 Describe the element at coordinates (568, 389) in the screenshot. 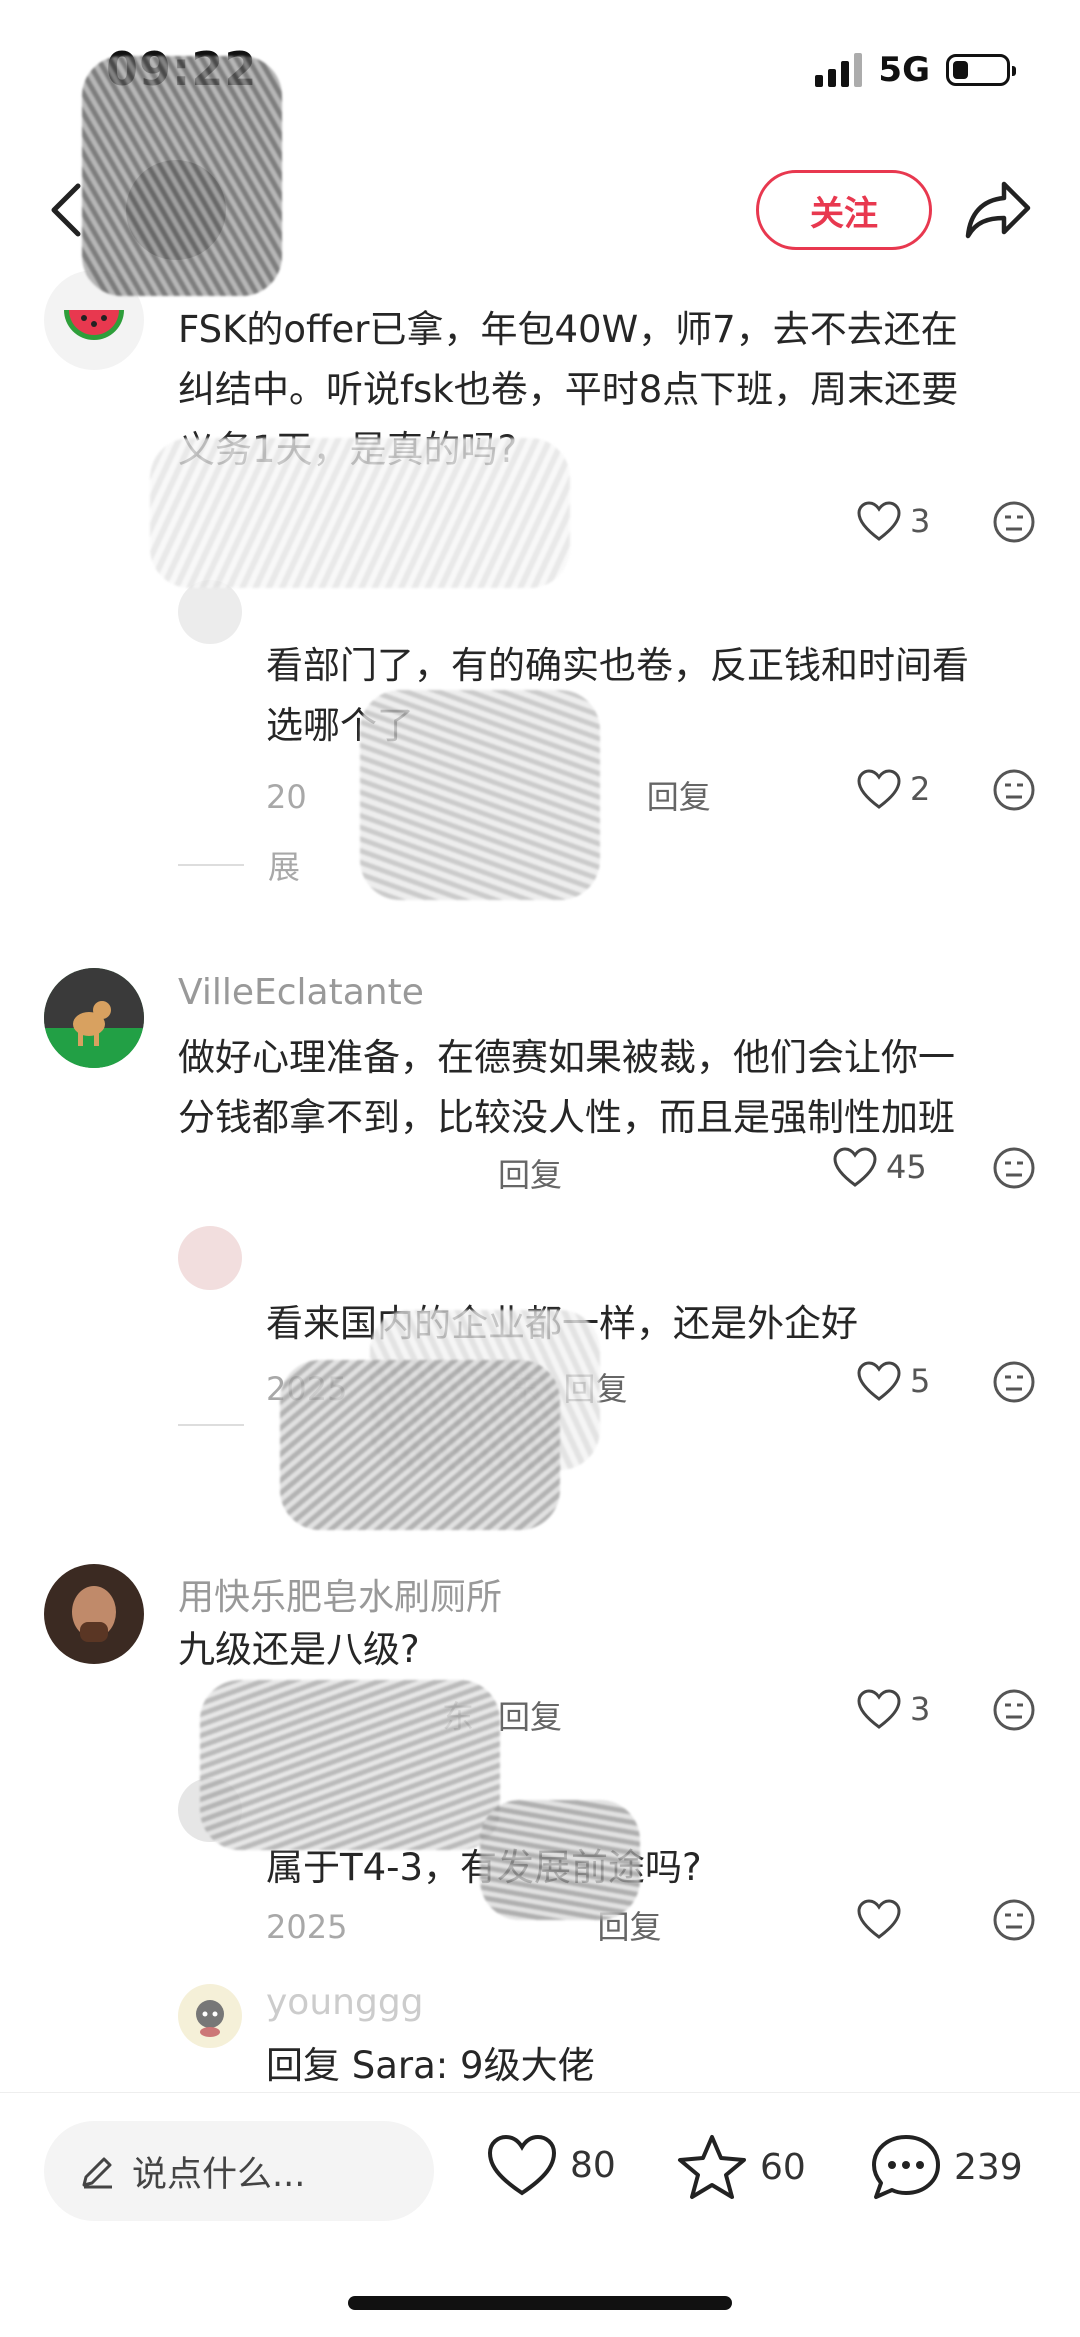

I see `comment-line: 纠结中。听说fsk也卷，平时8点下班，周末还要` at that location.